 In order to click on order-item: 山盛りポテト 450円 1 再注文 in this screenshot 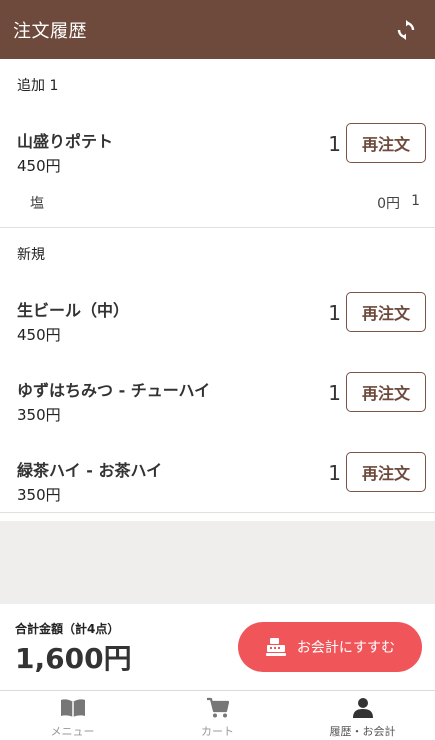, I will do `click(217, 143)`.